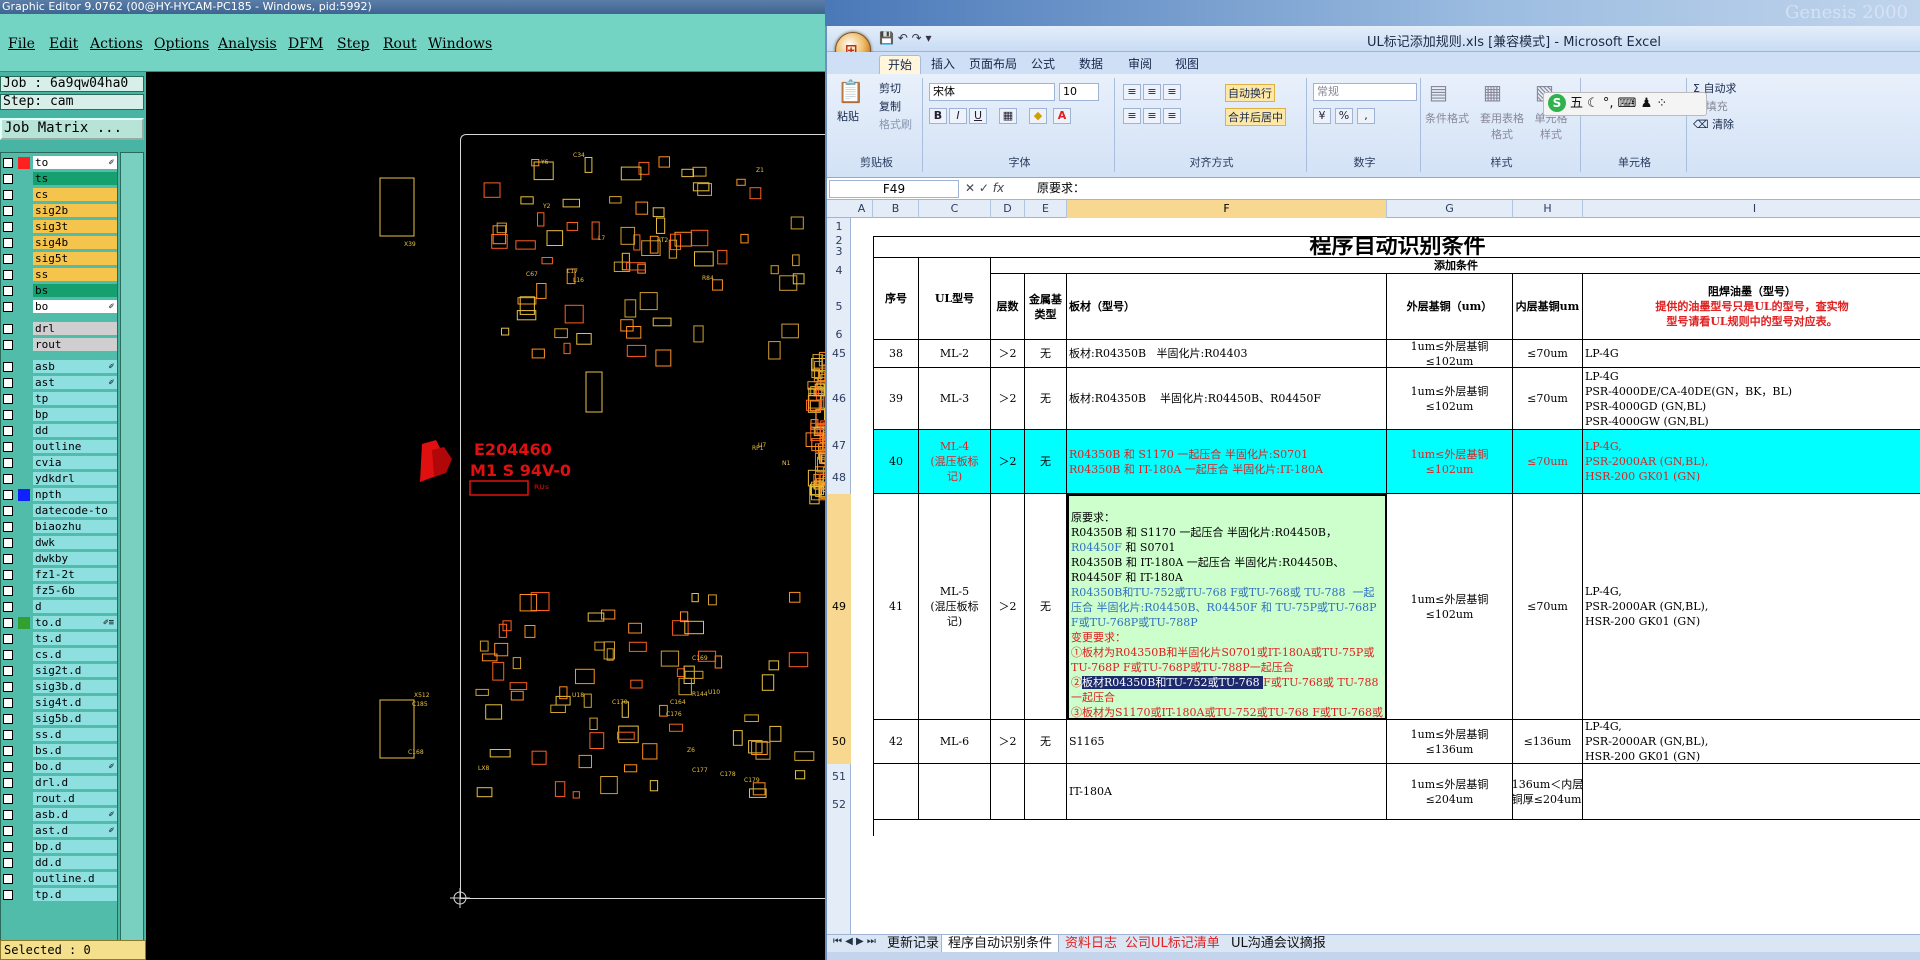 This screenshot has width=1920, height=960. I want to click on cell-seq: 39, so click(896, 399).